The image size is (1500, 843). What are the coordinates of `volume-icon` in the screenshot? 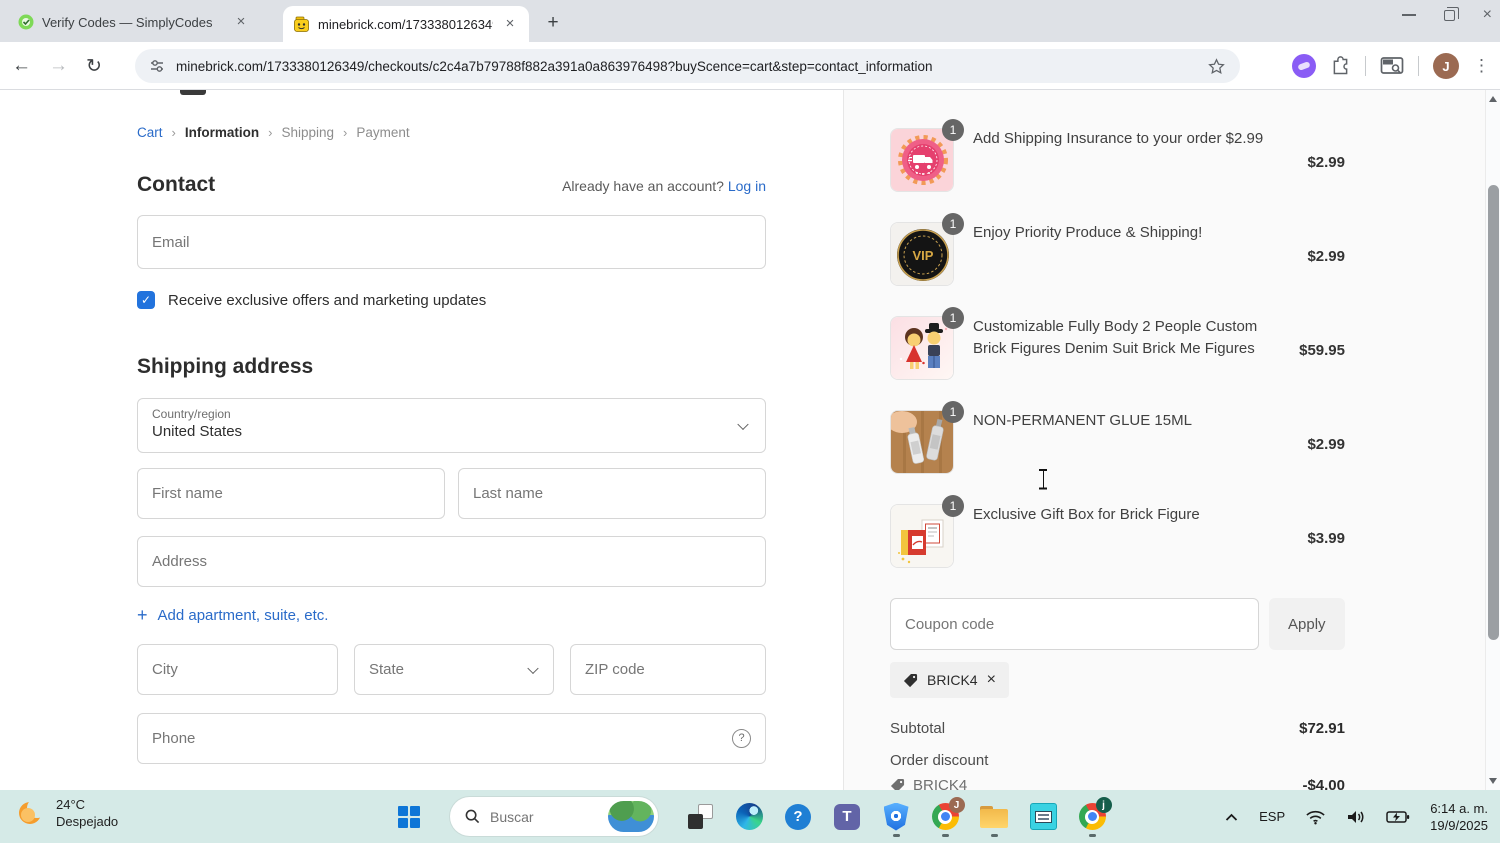 It's located at (1356, 817).